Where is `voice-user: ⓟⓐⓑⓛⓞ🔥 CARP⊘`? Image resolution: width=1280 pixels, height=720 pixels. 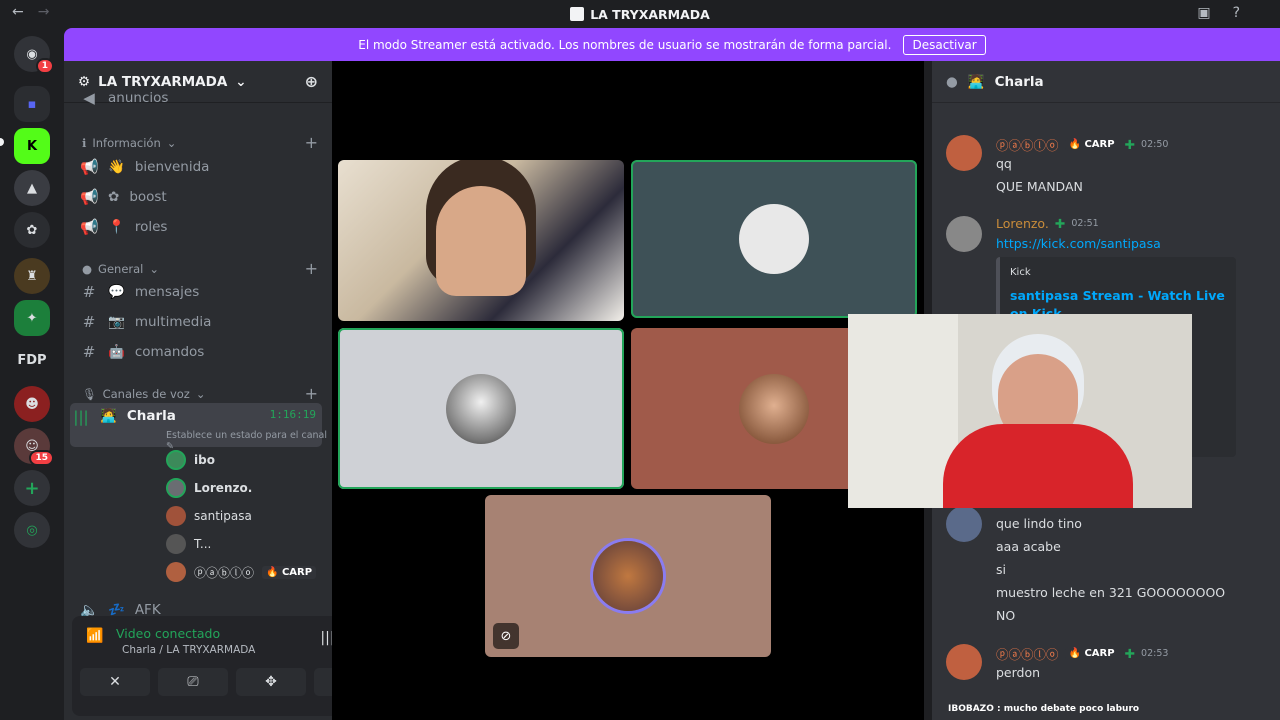 voice-user: ⓟⓐⓑⓛⓞ🔥 CARP⊘ is located at coordinates (249, 572).